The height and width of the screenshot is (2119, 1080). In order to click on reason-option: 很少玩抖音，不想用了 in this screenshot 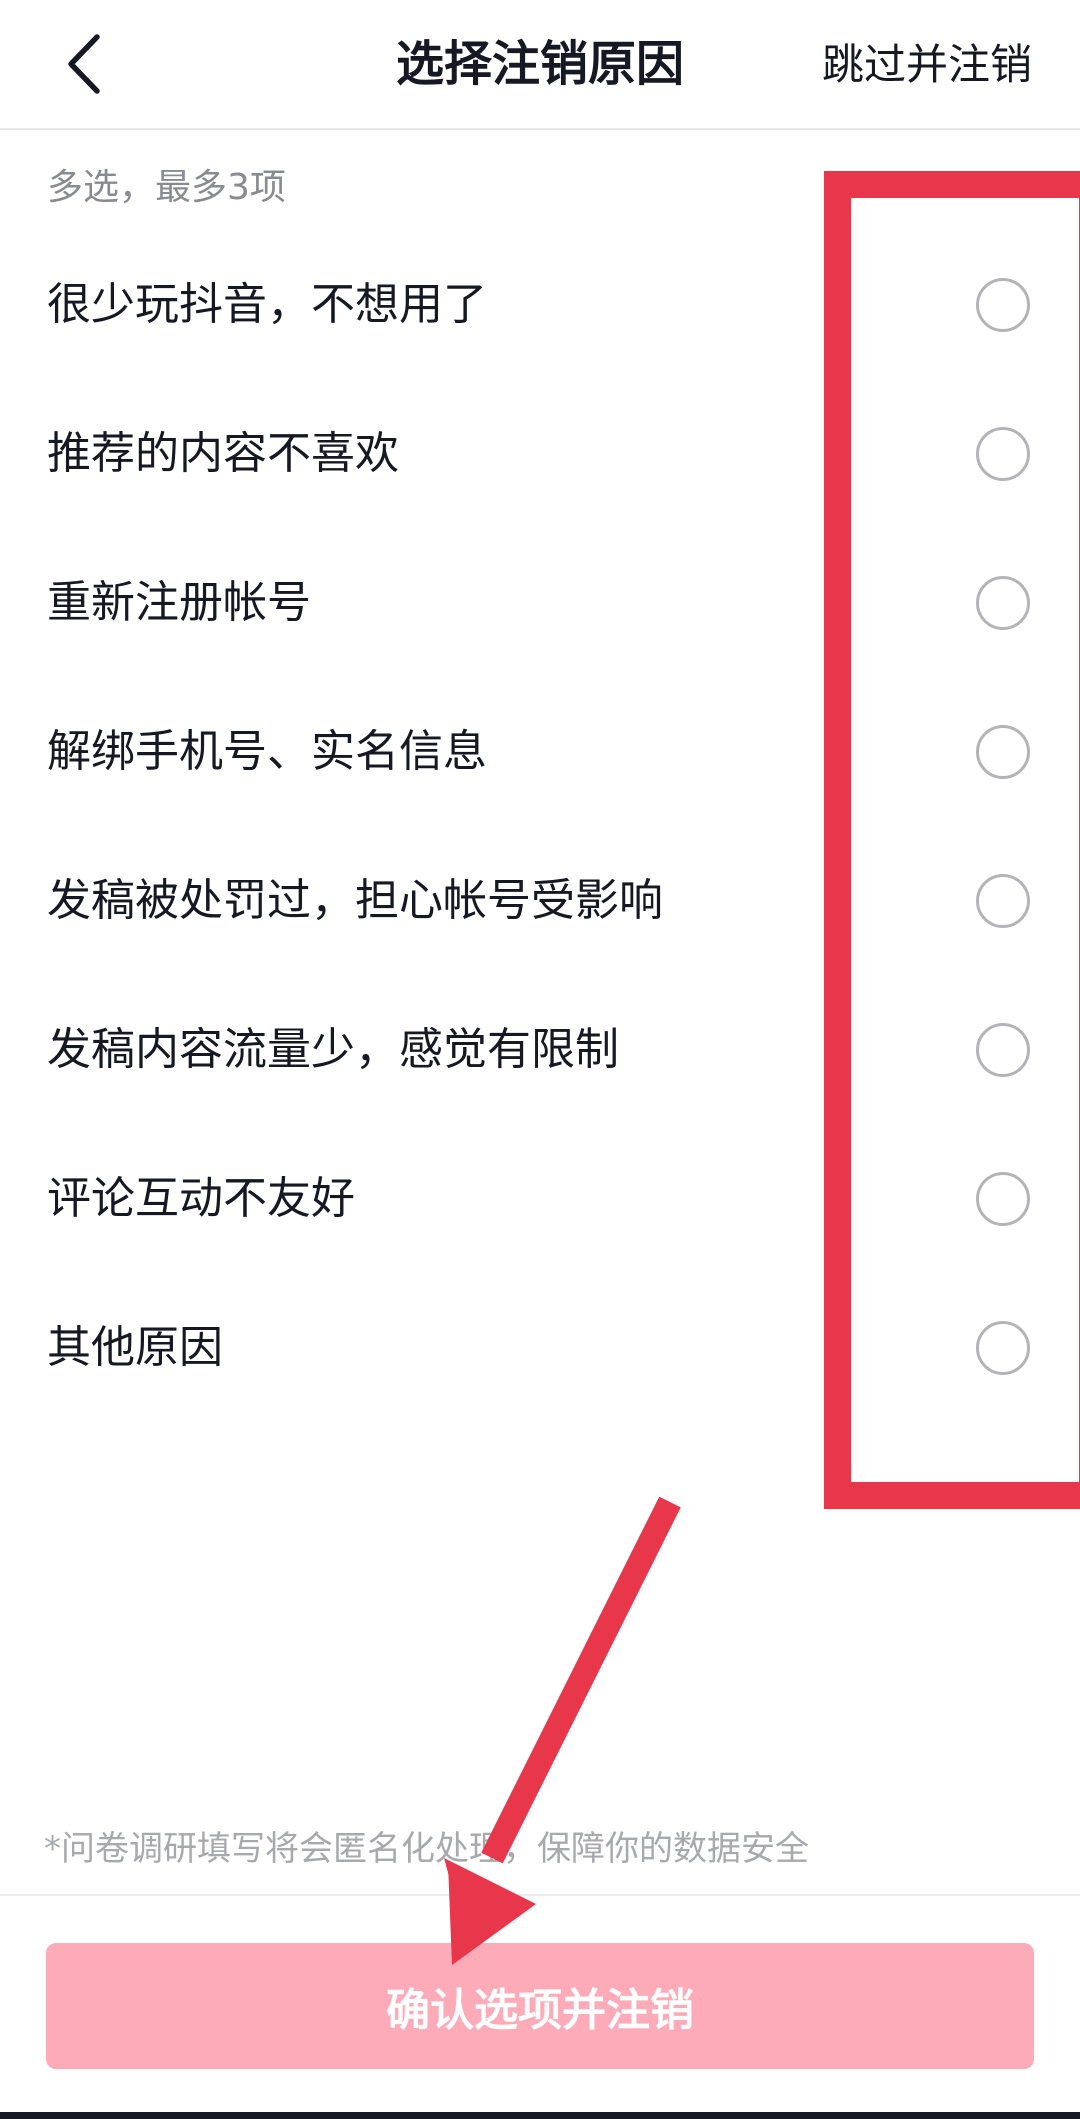, I will do `click(540, 304)`.